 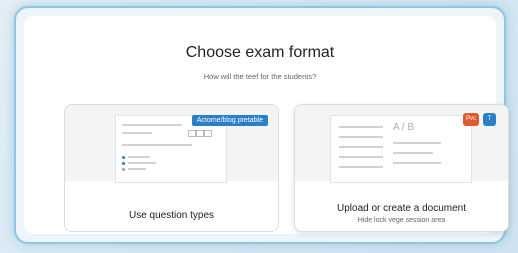 I want to click on dialog-title: Choose exam format, so click(x=260, y=52).